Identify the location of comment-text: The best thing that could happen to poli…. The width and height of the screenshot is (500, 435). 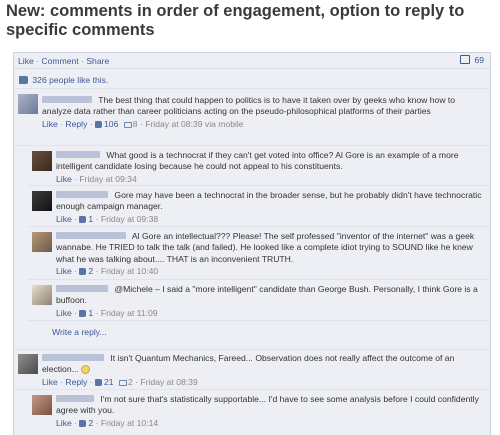
(249, 106).